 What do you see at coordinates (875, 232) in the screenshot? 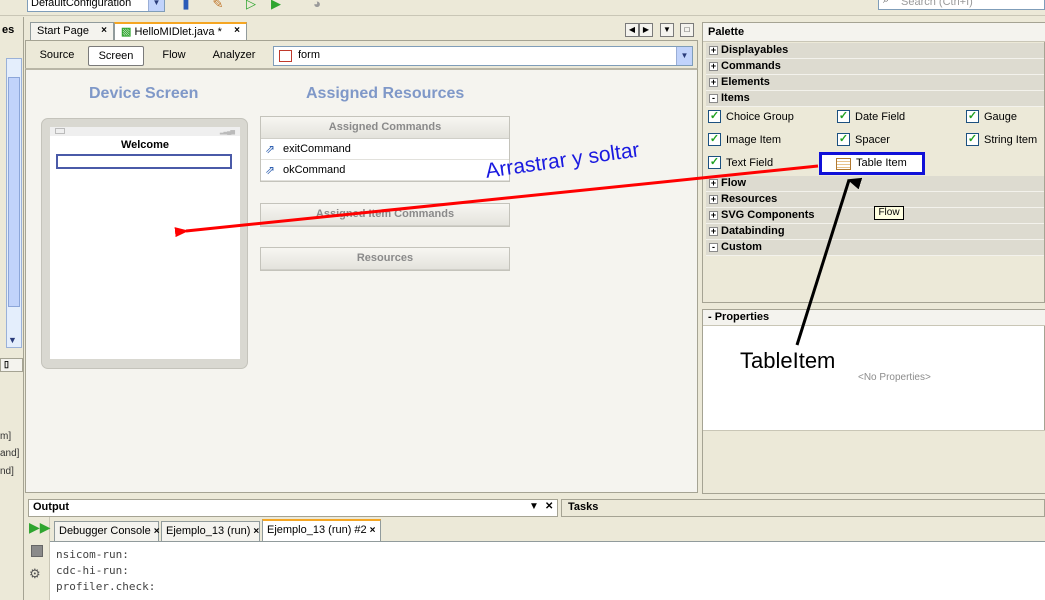
I see `category-databinding: + Databinding` at bounding box center [875, 232].